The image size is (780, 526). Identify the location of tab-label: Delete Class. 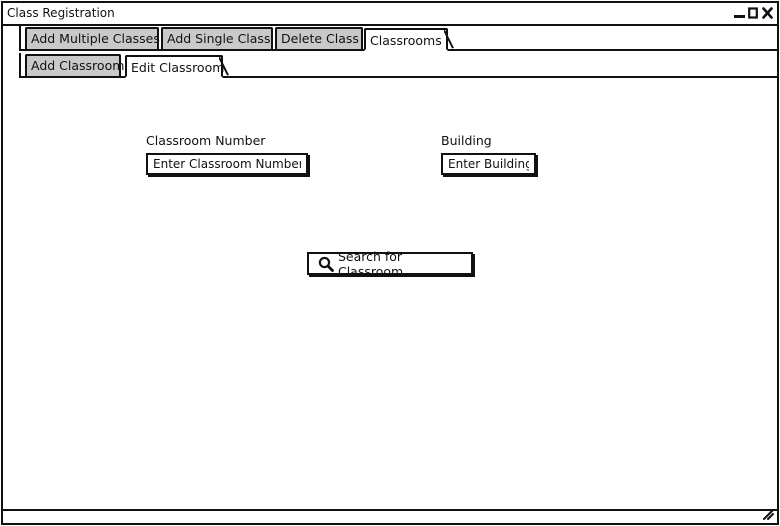
(320, 38).